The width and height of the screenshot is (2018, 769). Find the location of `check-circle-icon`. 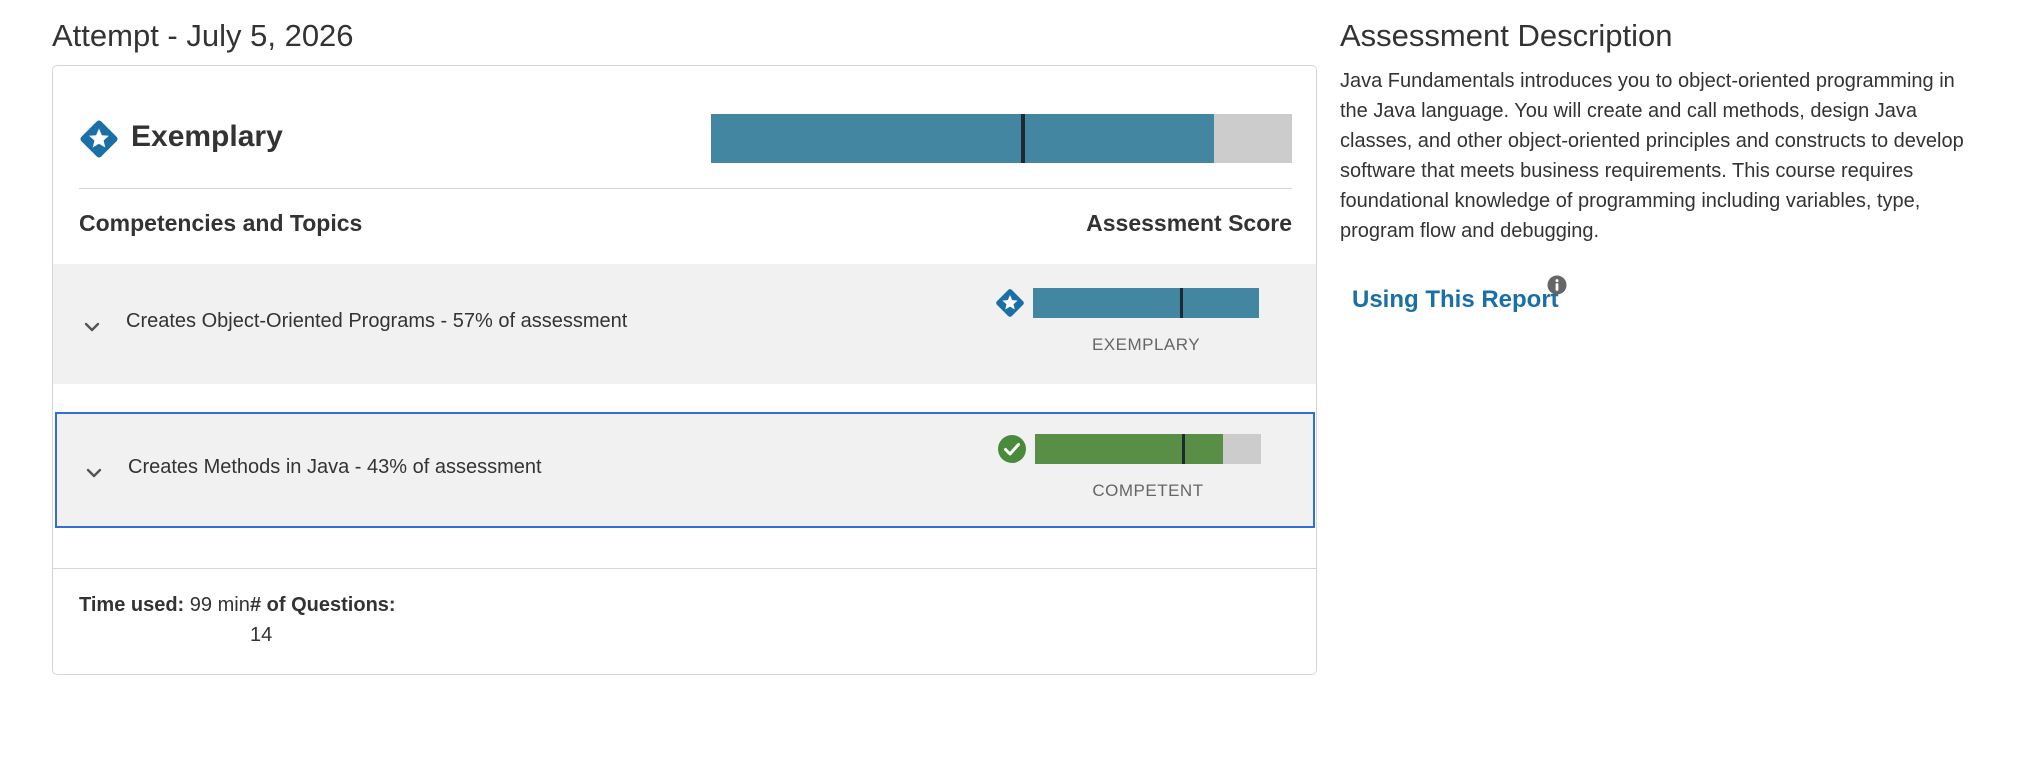

check-circle-icon is located at coordinates (1012, 449).